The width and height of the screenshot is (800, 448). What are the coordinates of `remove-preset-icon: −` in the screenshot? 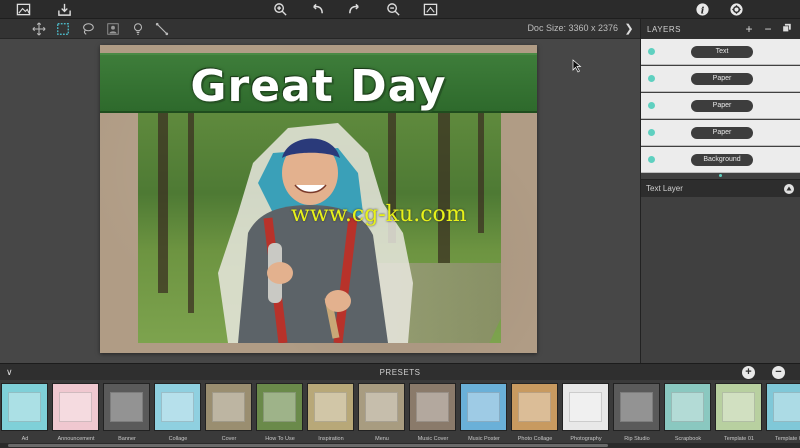 It's located at (778, 372).